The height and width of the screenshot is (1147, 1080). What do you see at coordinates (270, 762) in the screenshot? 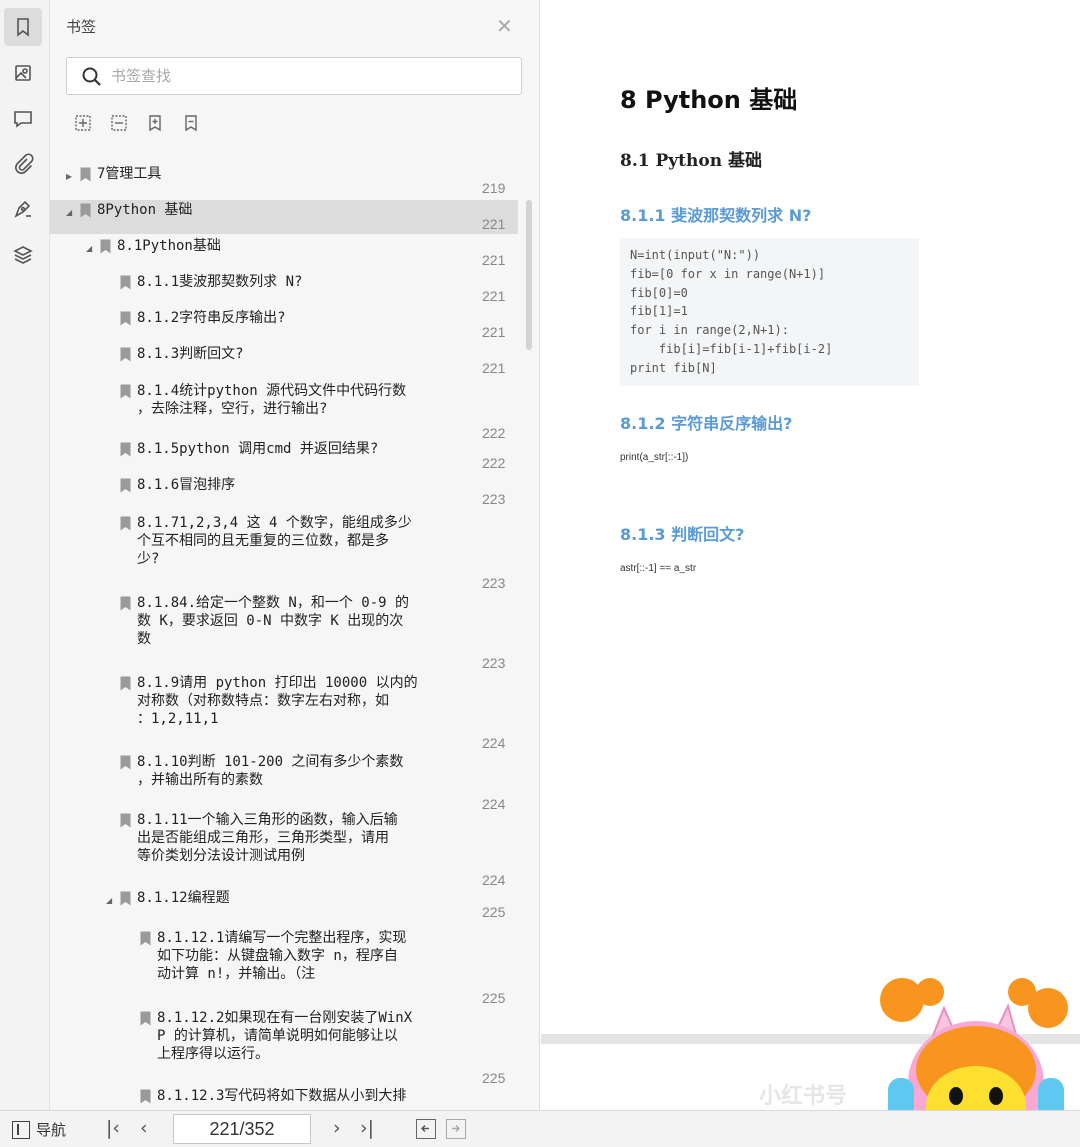
I see `bookmark-label-line: 8.1.10判断 101-200 之间有多少个素数` at bounding box center [270, 762].